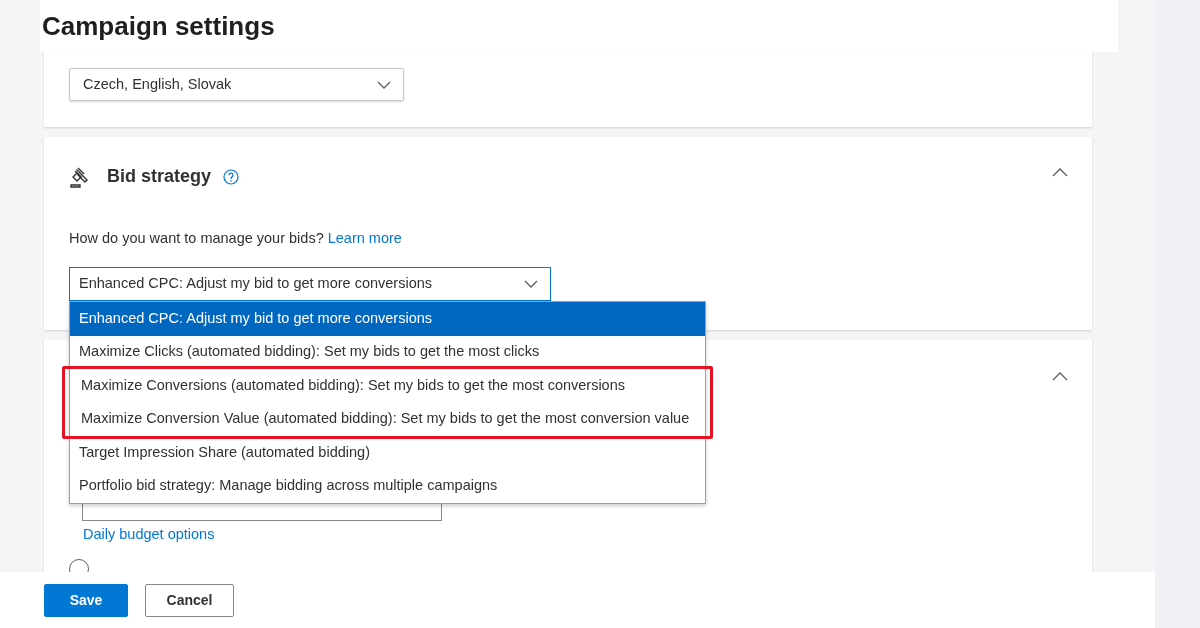 The image size is (1200, 628). Describe the element at coordinates (235, 238) in the screenshot. I see `bid-question: How do you want to manage your bids? Learn more` at that location.